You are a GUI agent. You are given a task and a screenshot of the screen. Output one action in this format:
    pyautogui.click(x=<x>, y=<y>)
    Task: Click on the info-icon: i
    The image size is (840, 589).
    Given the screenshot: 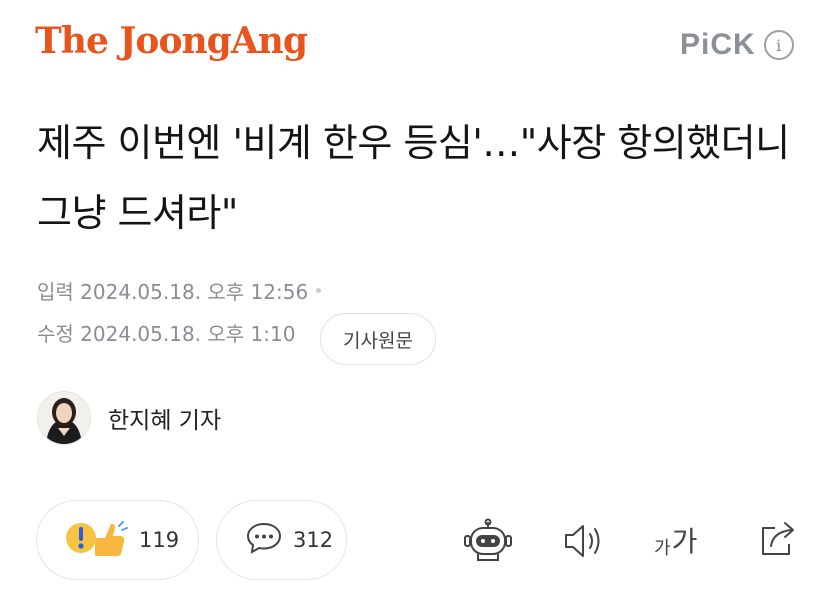 What is the action you would take?
    pyautogui.click(x=778, y=45)
    